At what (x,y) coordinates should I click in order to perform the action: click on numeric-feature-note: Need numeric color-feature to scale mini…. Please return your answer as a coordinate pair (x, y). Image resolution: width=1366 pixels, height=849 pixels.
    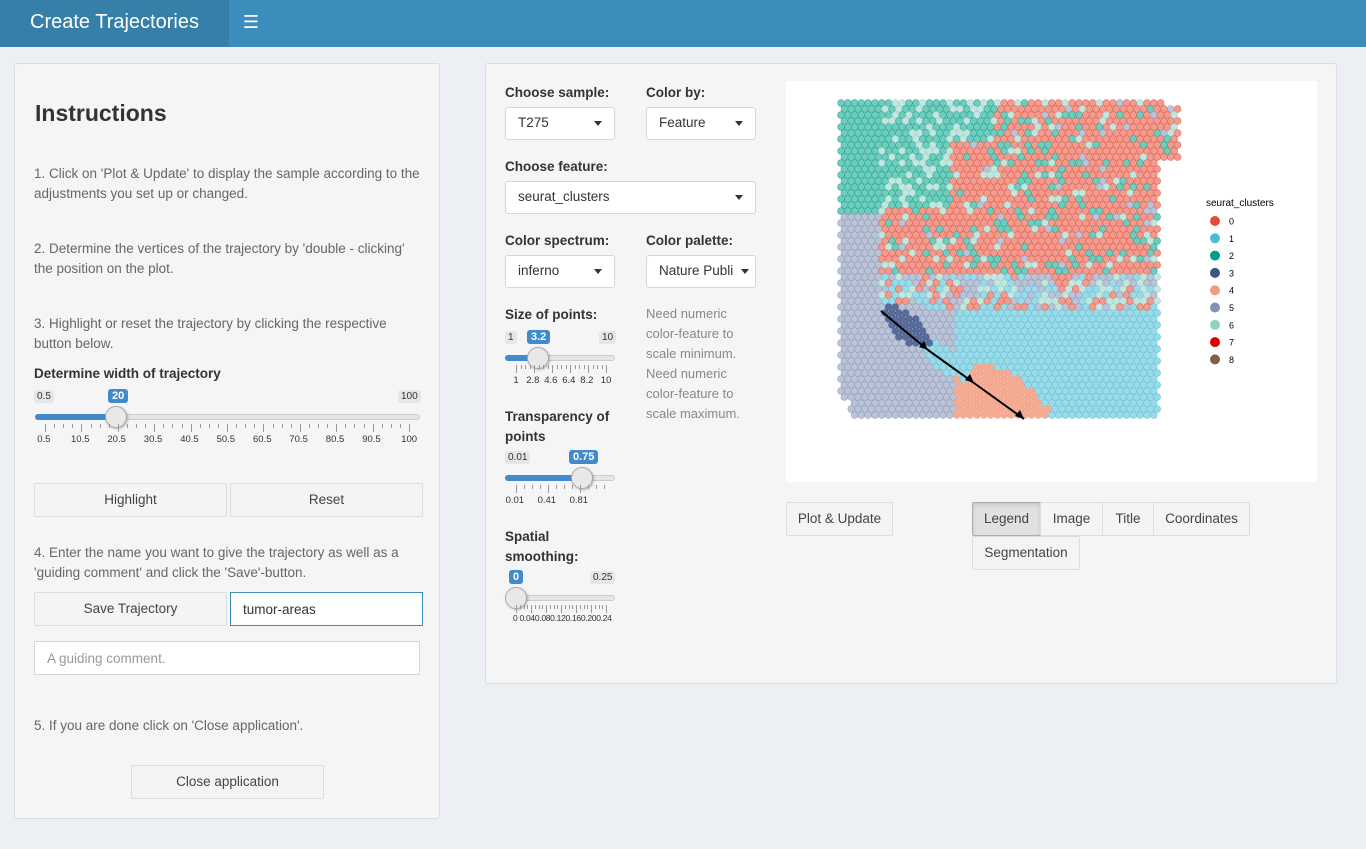
    Looking at the image, I should click on (693, 363).